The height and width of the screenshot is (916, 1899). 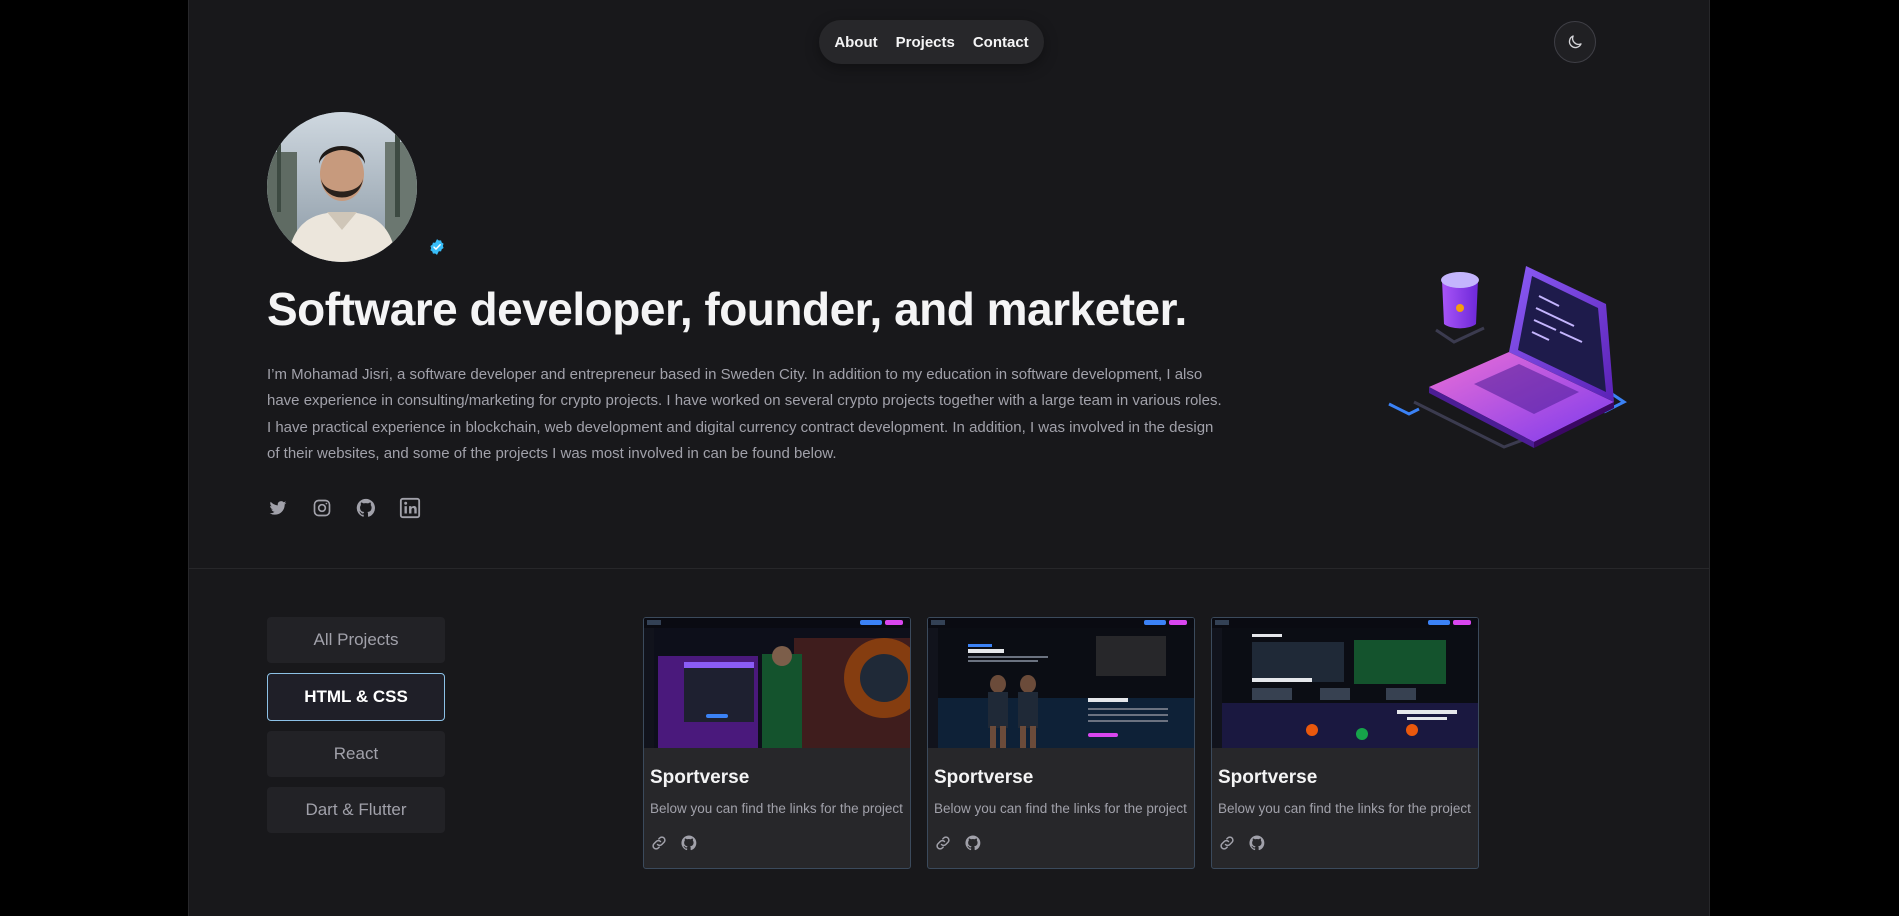 I want to click on laptop-illustration, so click(x=1507, y=357).